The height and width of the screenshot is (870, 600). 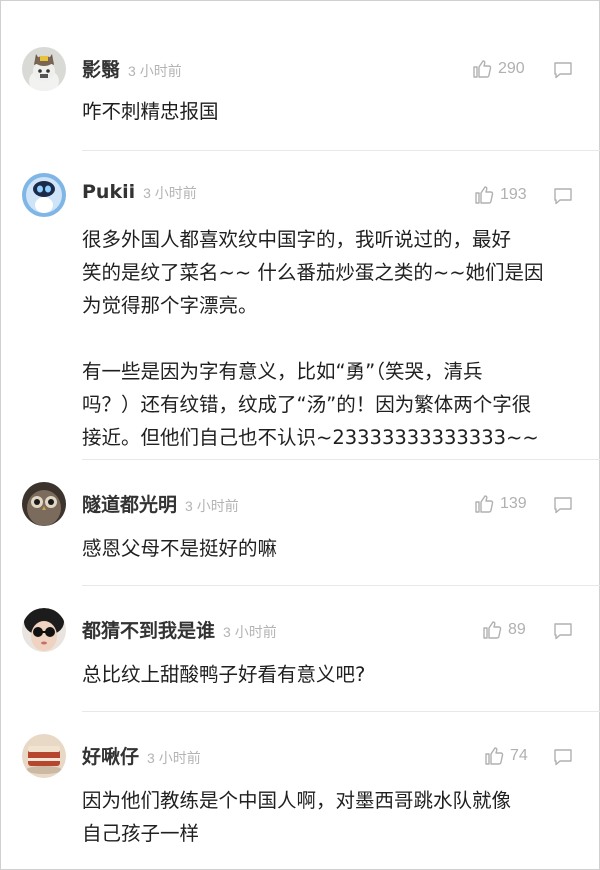 I want to click on comment-username: 都猜不到我是谁 3 小时前, so click(x=179, y=629).